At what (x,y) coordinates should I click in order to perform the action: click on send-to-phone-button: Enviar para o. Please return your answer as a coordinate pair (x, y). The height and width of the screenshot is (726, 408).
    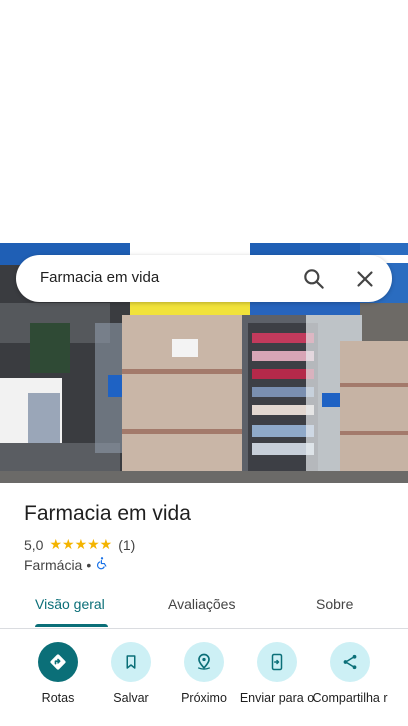
    Looking at the image, I should click on (277, 673).